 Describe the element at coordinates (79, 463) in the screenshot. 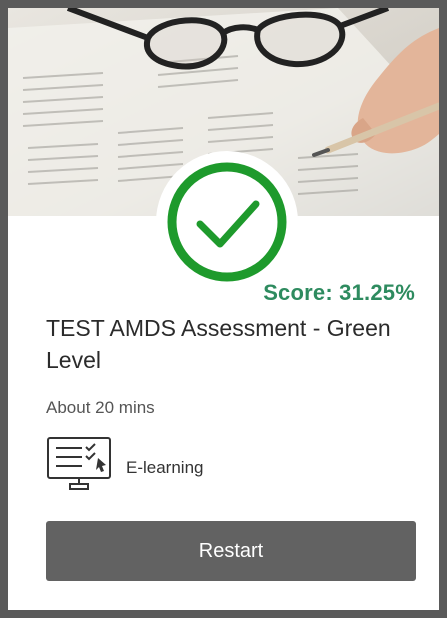

I see `elearning-monitor-icon` at that location.